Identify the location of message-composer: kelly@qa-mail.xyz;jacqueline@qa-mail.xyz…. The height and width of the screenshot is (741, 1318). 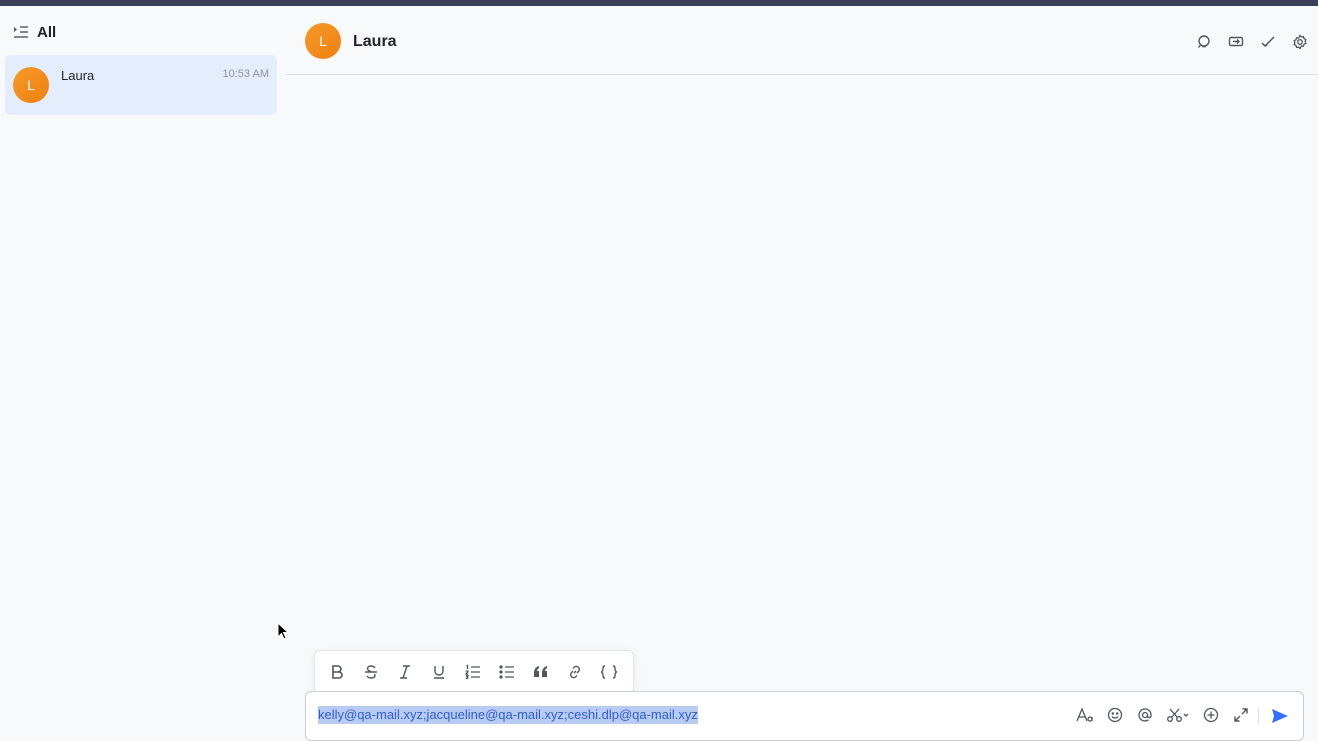
(804, 716).